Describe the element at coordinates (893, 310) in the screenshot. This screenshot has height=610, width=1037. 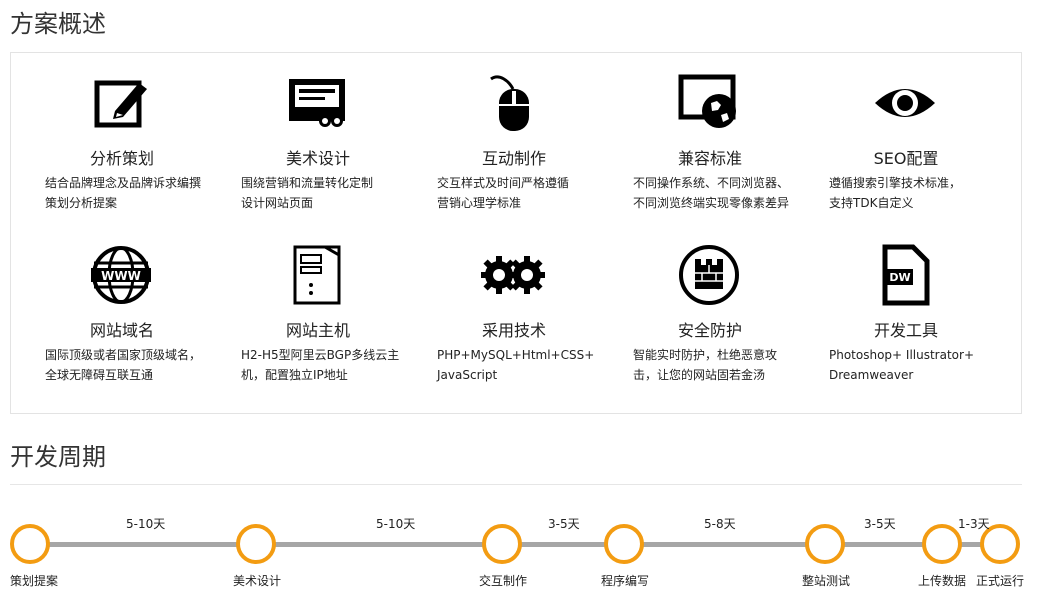
I see `service-card: DW 开发工具 Photoshop+ Illustrator+ Dreamweaver` at that location.